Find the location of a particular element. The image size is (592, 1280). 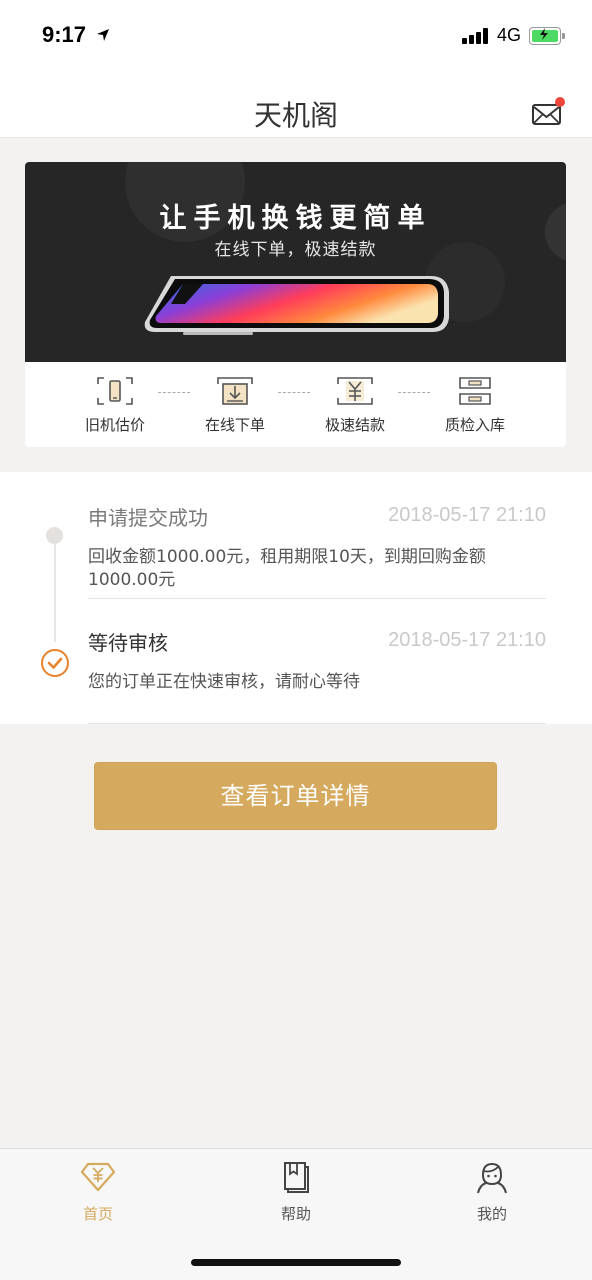

top-bar: 9:17 4G 天机阁 is located at coordinates (296, 69).